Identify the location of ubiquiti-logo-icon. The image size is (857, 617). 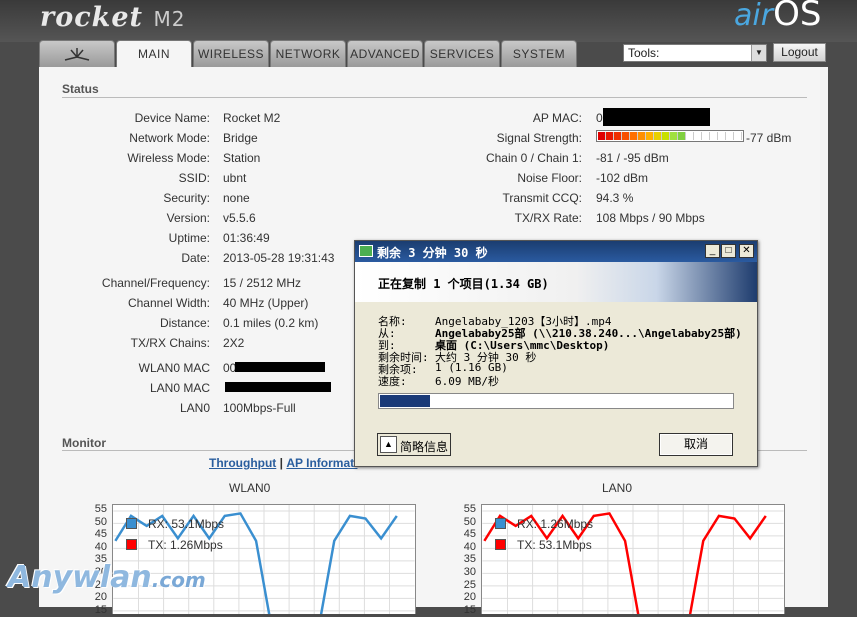
(77, 54).